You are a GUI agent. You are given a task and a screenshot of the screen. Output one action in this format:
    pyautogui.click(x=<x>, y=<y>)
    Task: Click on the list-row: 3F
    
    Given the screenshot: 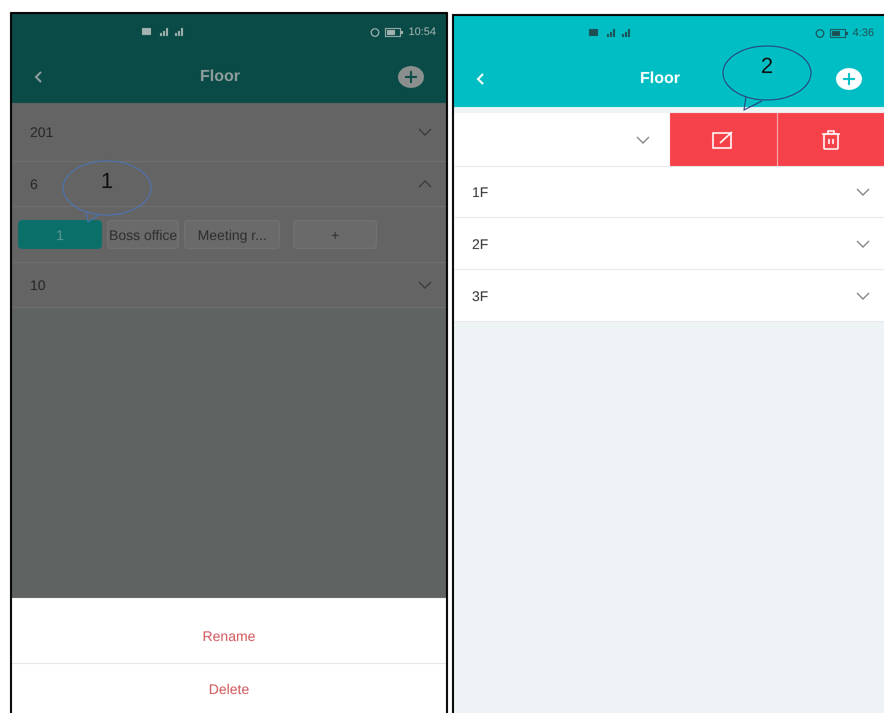 What is the action you would take?
    pyautogui.click(x=669, y=296)
    